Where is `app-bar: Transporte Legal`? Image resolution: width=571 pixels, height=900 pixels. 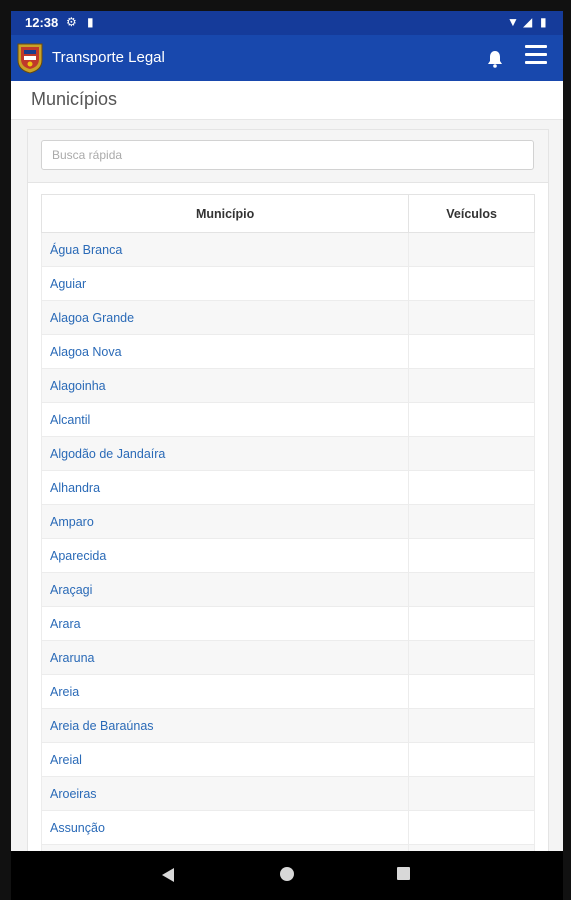 app-bar: Transporte Legal is located at coordinates (287, 58).